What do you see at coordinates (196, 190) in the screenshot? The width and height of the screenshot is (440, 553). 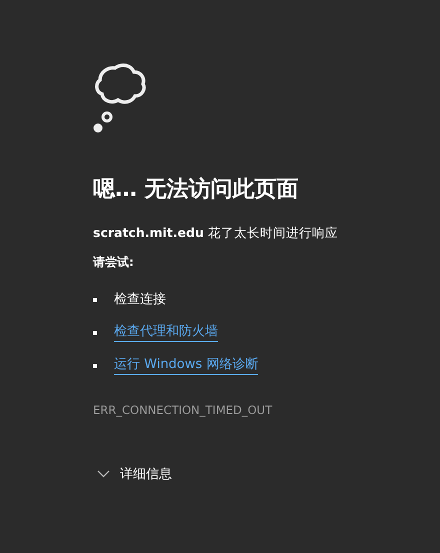 I see `page-title: 嗯… 无法访问此页面` at bounding box center [196, 190].